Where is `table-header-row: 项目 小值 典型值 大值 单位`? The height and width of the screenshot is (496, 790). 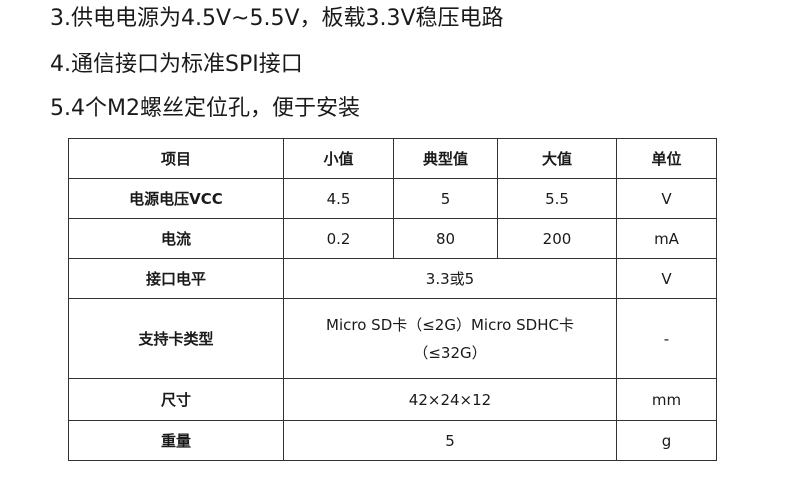
table-header-row: 项目 小值 典型值 大值 单位 is located at coordinates (392, 158).